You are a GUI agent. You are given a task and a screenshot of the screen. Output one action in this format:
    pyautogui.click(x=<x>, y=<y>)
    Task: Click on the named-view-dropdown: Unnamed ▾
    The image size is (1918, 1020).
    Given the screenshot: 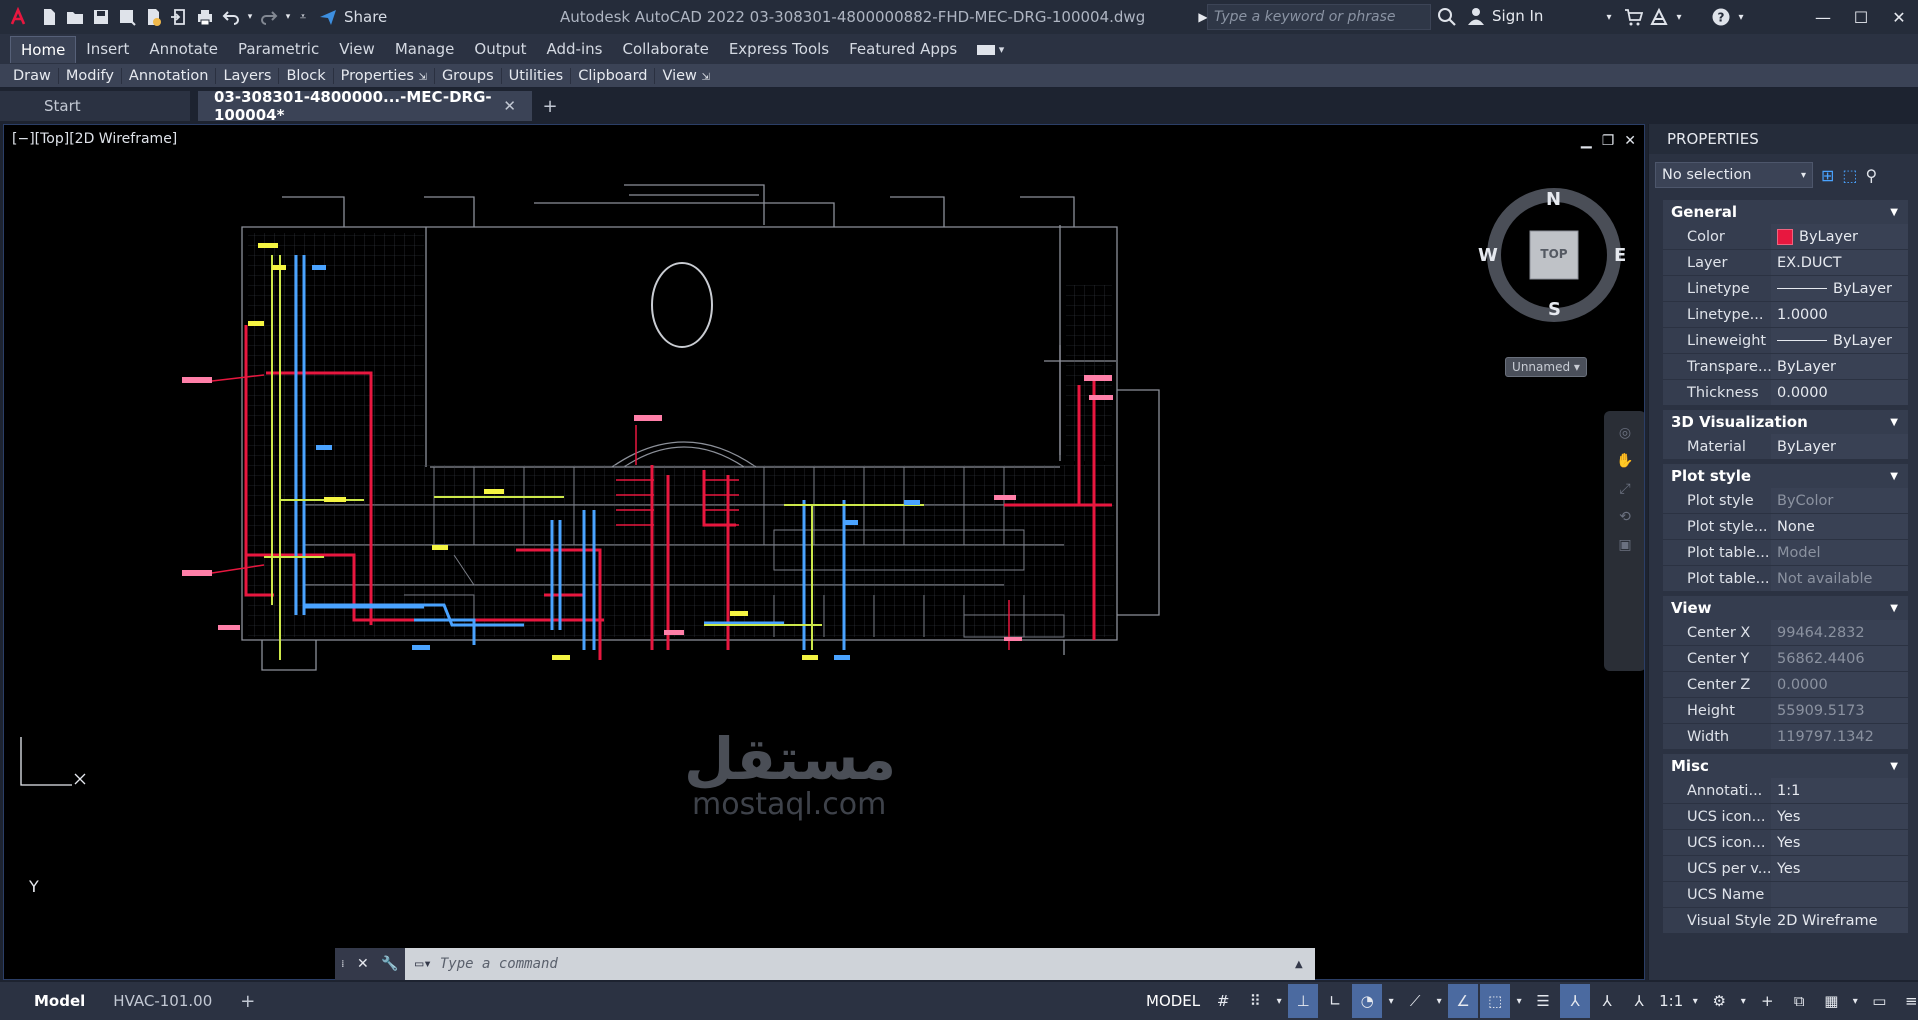 What is the action you would take?
    pyautogui.click(x=1546, y=367)
    